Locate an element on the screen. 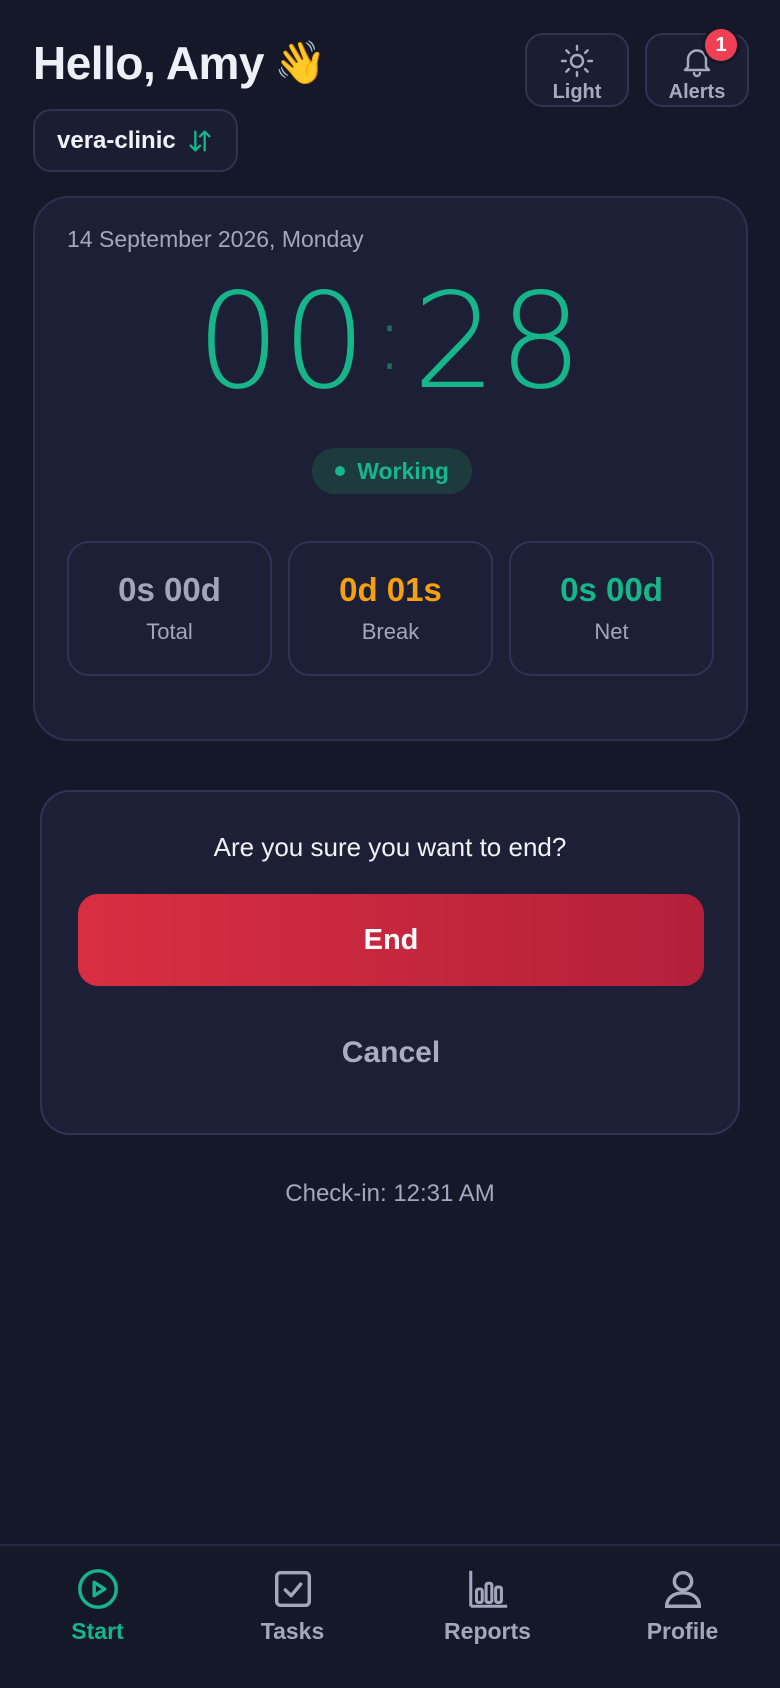 The height and width of the screenshot is (1688, 780). net-stat: 0s 00d Net is located at coordinates (611, 608).